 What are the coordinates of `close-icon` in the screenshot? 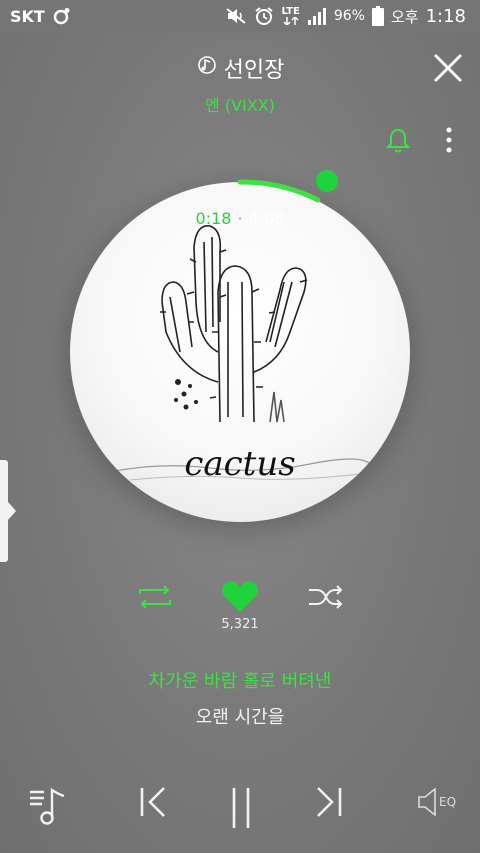 It's located at (448, 68).